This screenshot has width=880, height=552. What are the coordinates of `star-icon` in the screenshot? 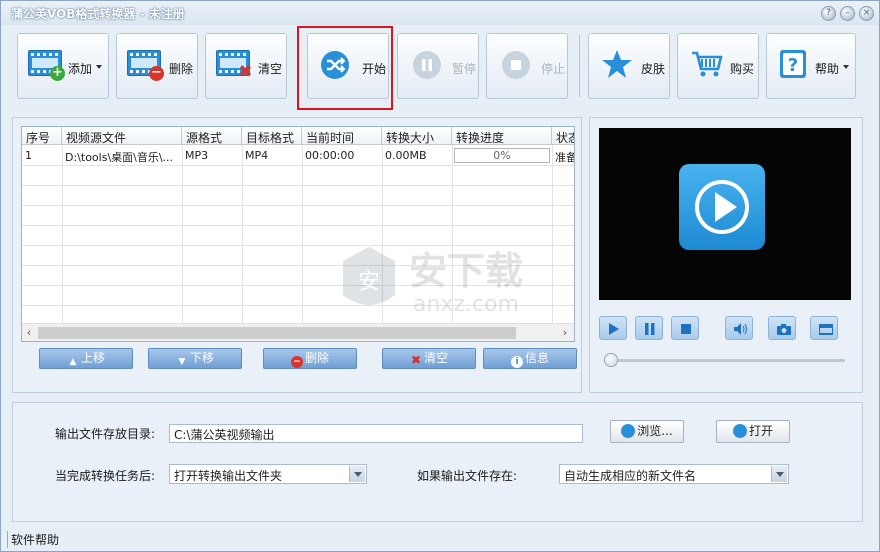 It's located at (617, 64).